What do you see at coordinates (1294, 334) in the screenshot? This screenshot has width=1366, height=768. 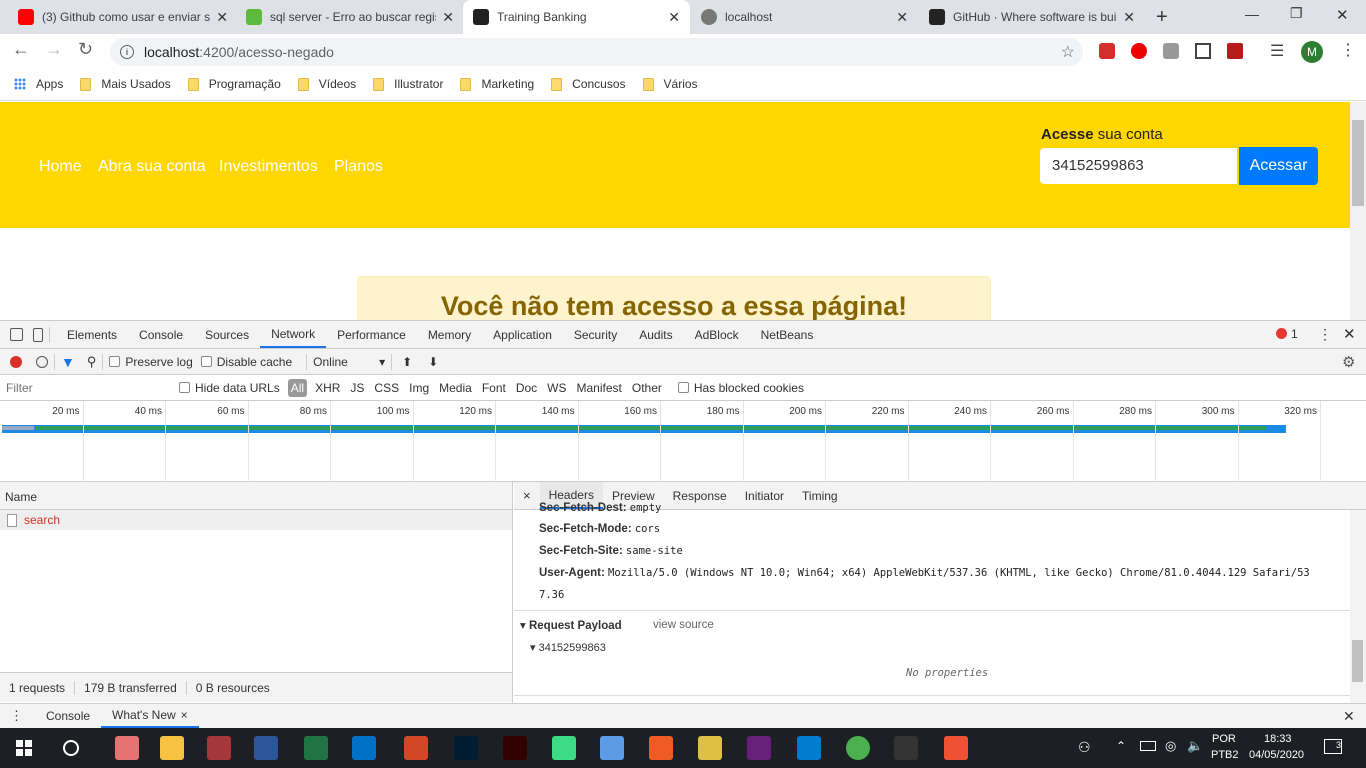 I see `error-count: 1` at bounding box center [1294, 334].